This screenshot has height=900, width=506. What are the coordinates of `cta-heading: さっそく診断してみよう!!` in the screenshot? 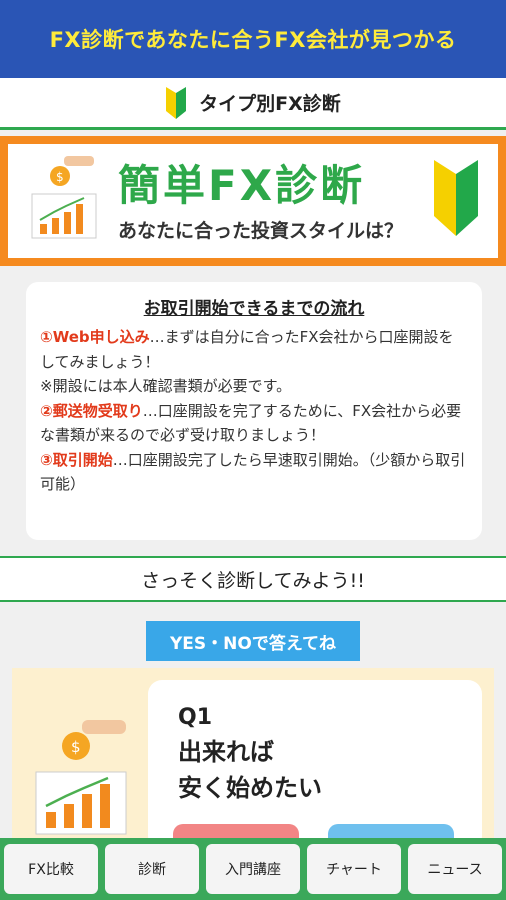 It's located at (253, 579).